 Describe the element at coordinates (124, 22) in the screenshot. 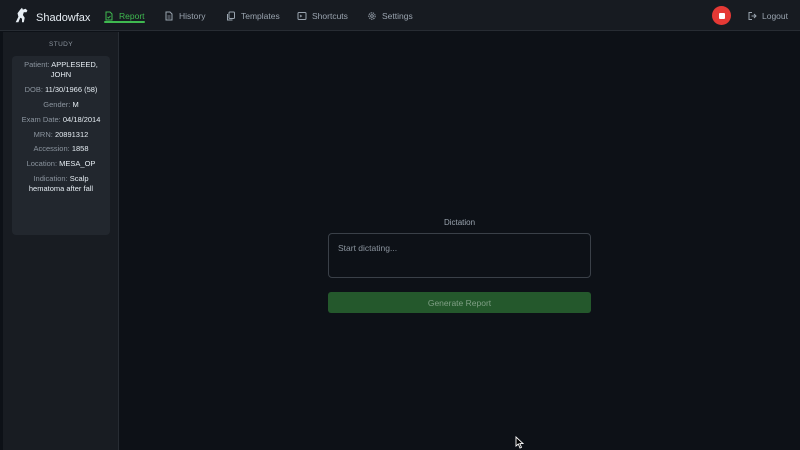

I see `active-tab-indicator` at that location.